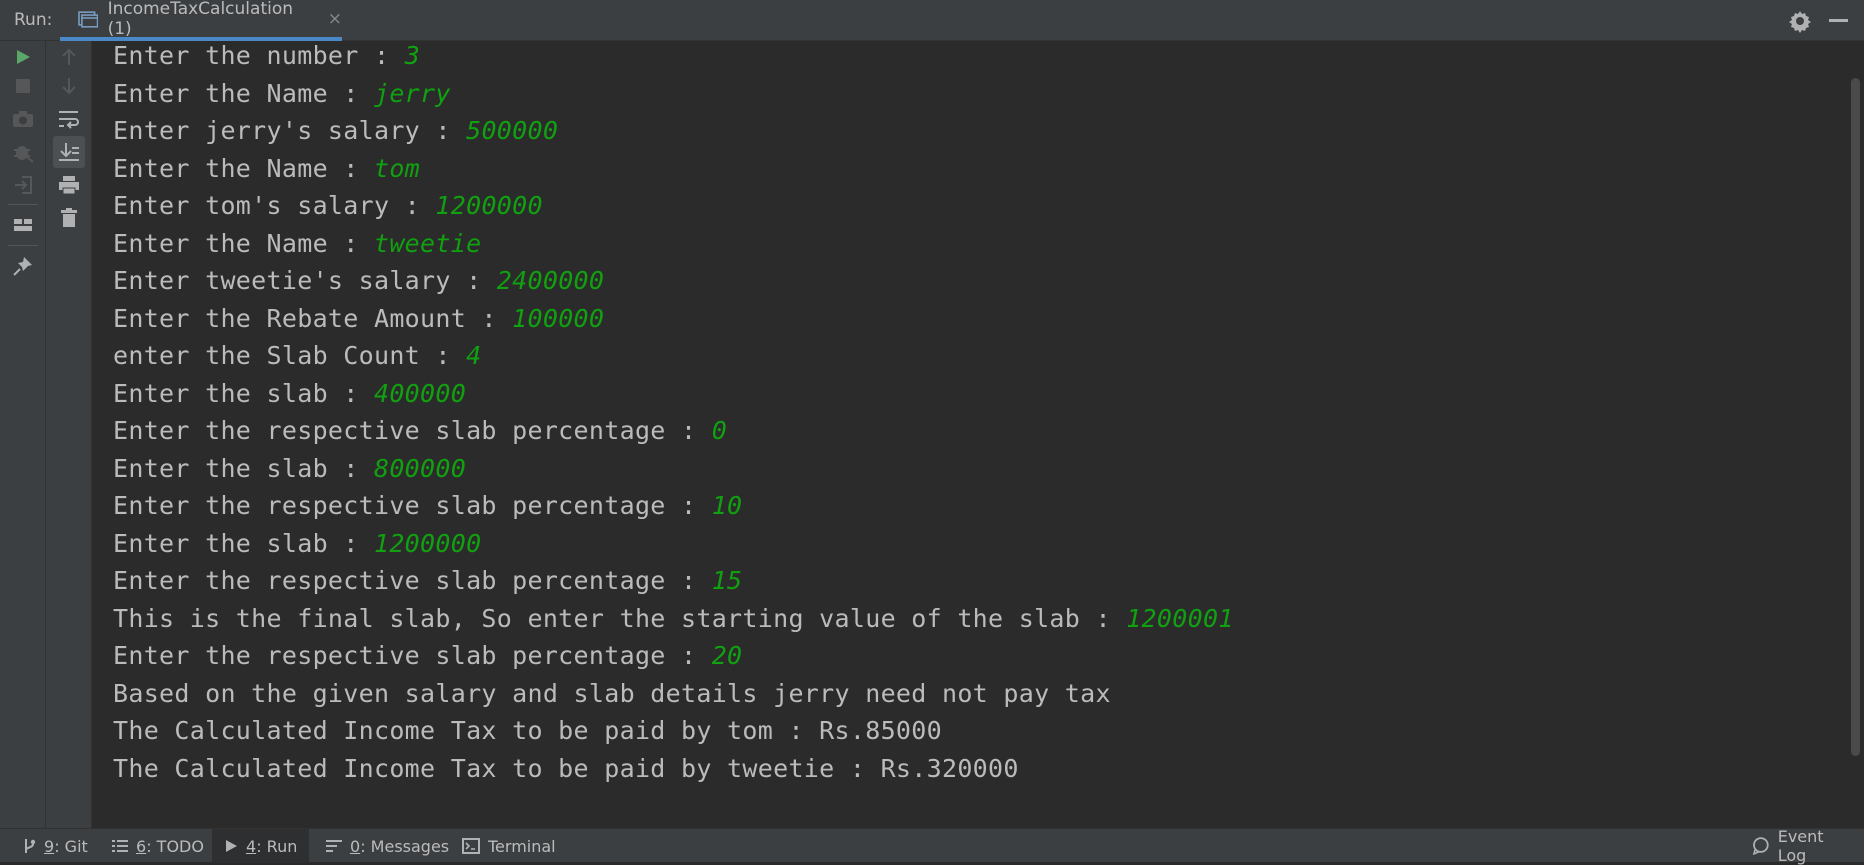 The image size is (1864, 865). Describe the element at coordinates (69, 152) in the screenshot. I see `scroll-to-end-button` at that location.